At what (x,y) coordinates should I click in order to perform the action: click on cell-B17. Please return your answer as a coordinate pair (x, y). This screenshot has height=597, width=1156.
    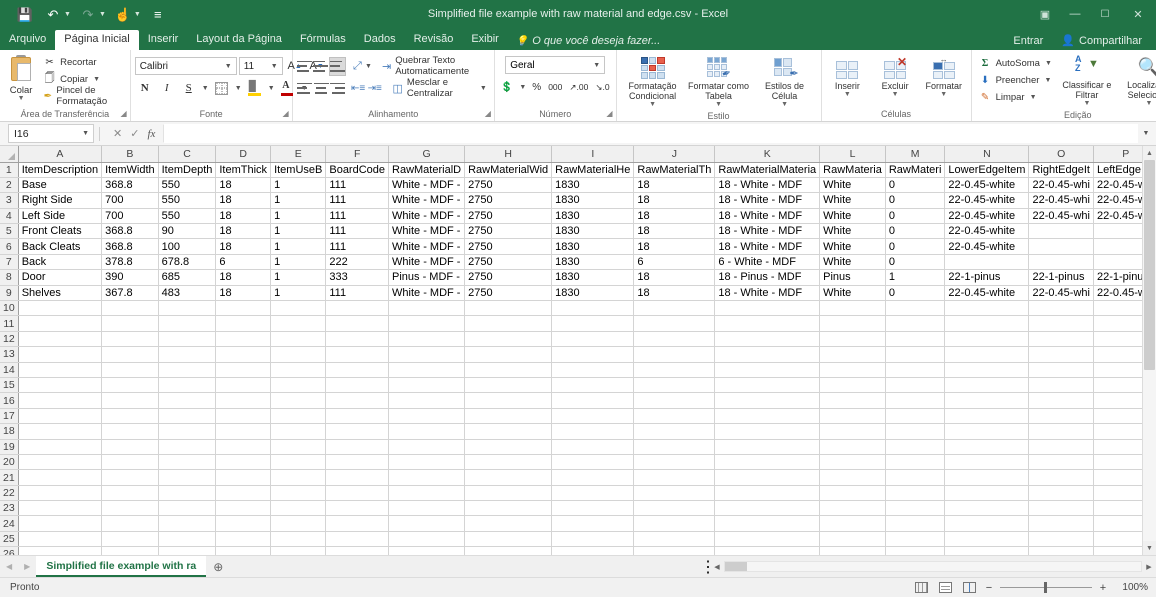
    Looking at the image, I should click on (130, 416).